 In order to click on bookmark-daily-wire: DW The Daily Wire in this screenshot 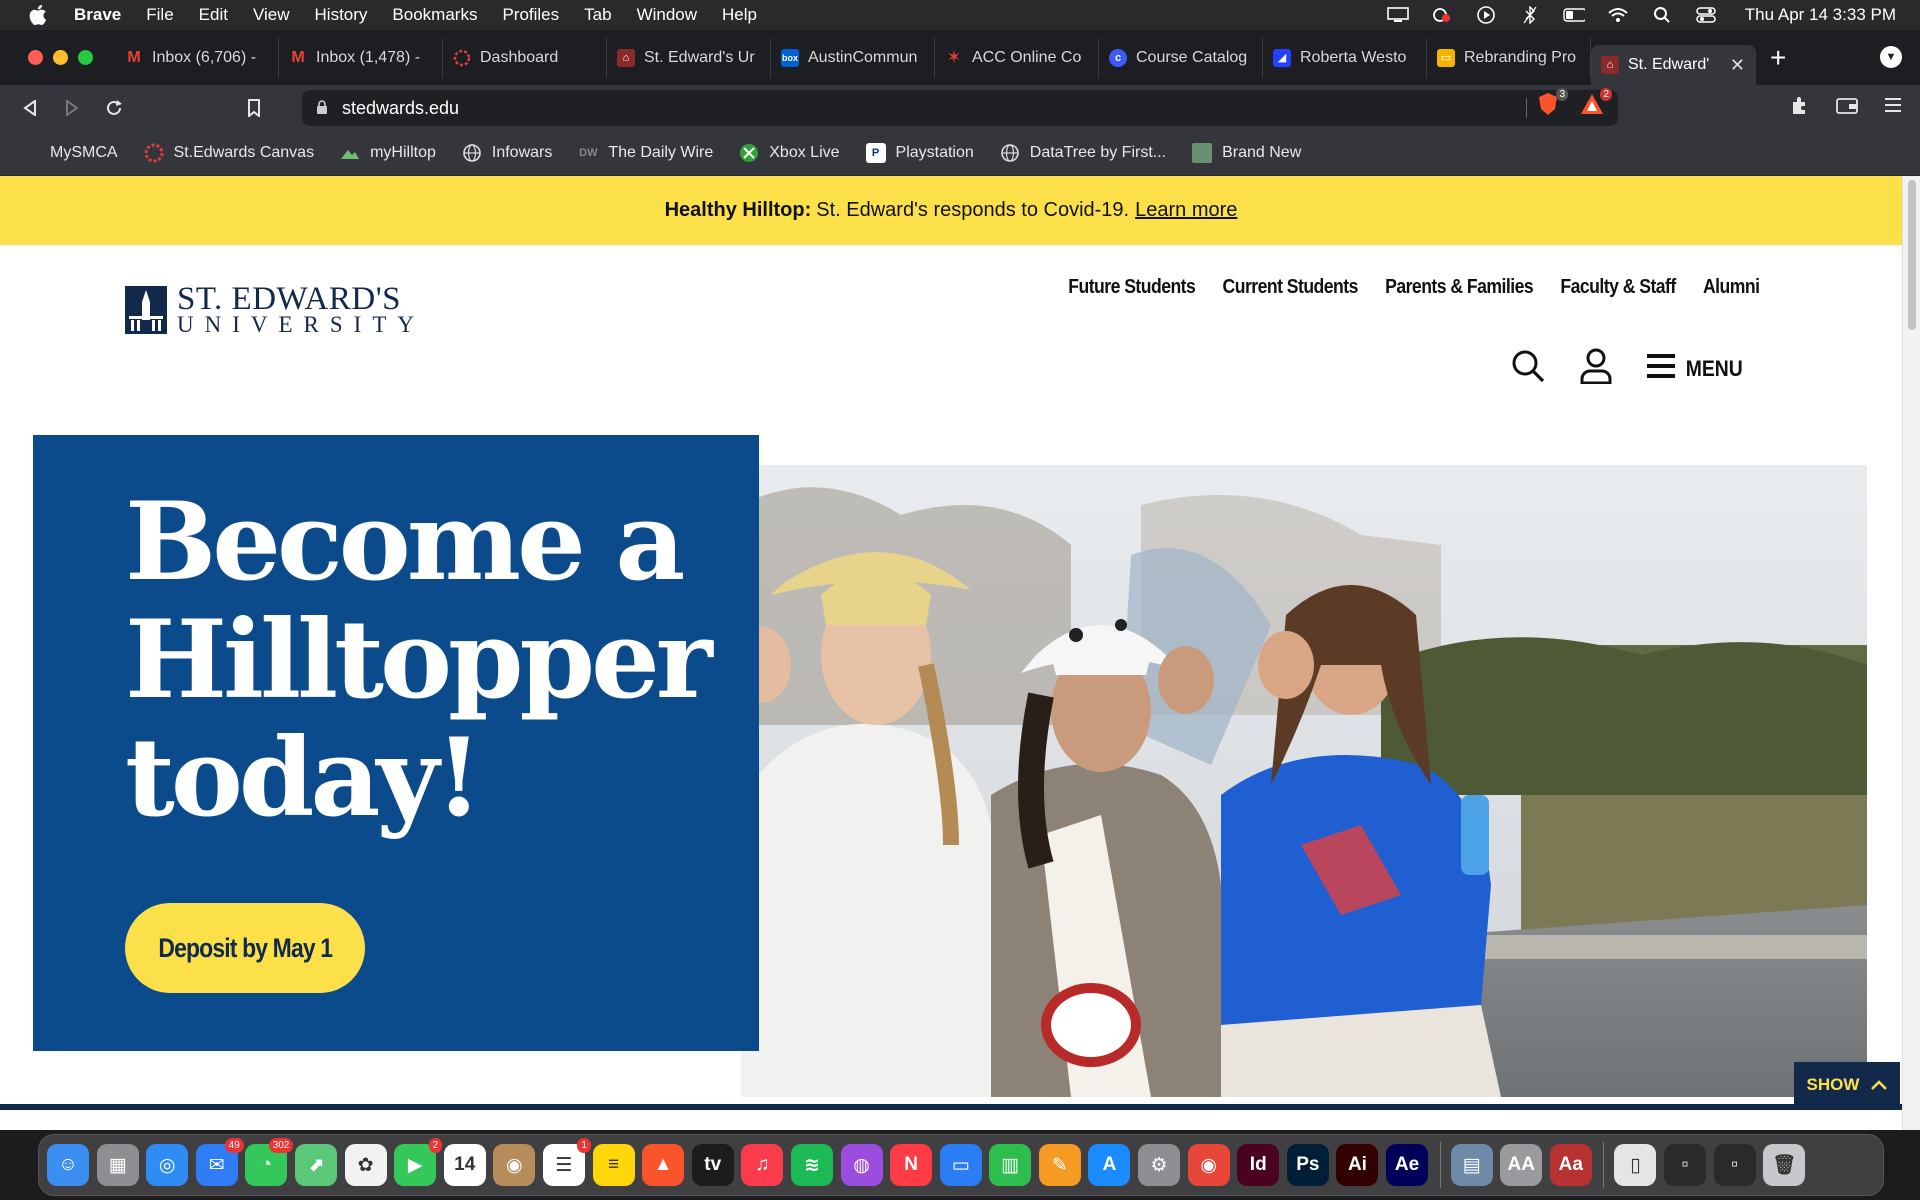, I will do `click(645, 153)`.